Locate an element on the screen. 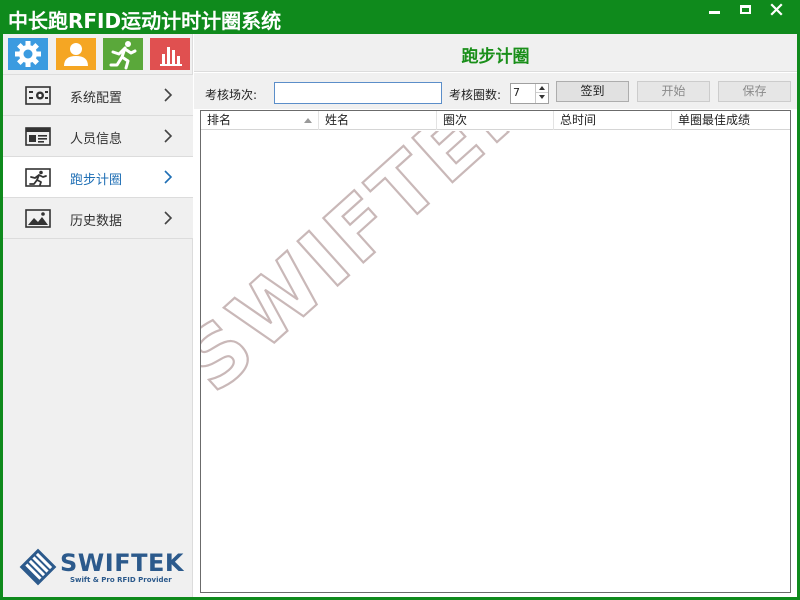 The height and width of the screenshot is (600, 800). session-input is located at coordinates (358, 93).